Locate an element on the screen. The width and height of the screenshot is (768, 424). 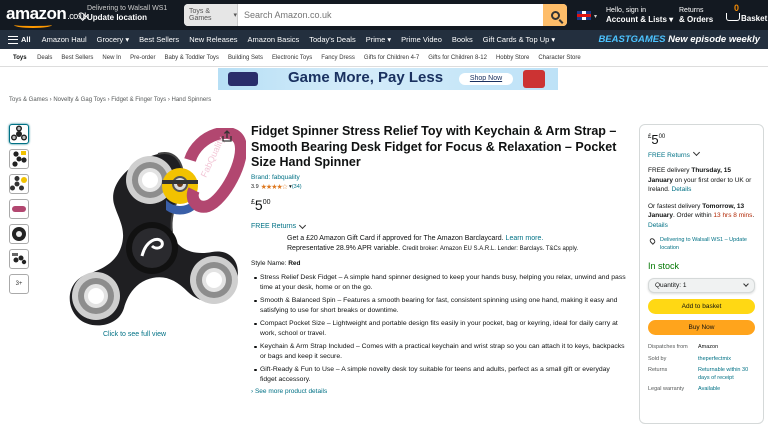
brand-link: Brand: fabquality is located at coordinates (438, 177).